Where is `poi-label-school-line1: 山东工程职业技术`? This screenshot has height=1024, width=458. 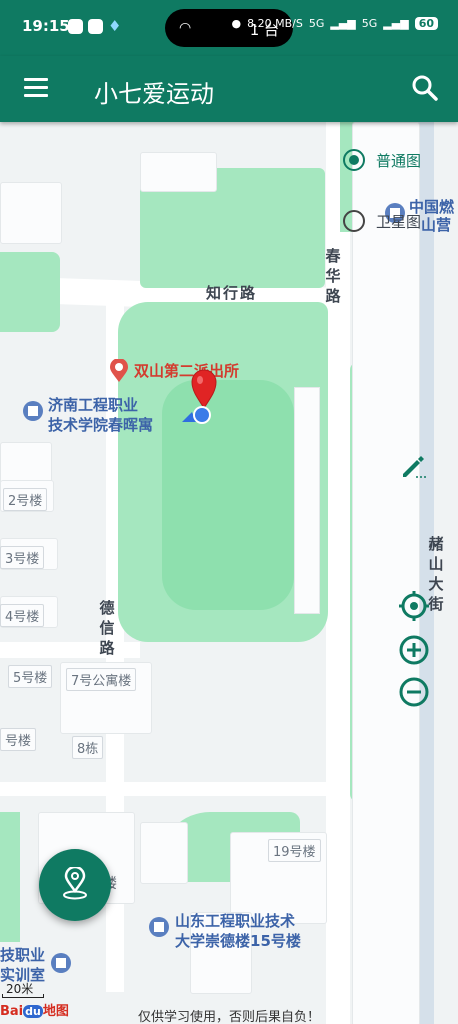
poi-label-school-line1: 山东工程职业技术 is located at coordinates (235, 920).